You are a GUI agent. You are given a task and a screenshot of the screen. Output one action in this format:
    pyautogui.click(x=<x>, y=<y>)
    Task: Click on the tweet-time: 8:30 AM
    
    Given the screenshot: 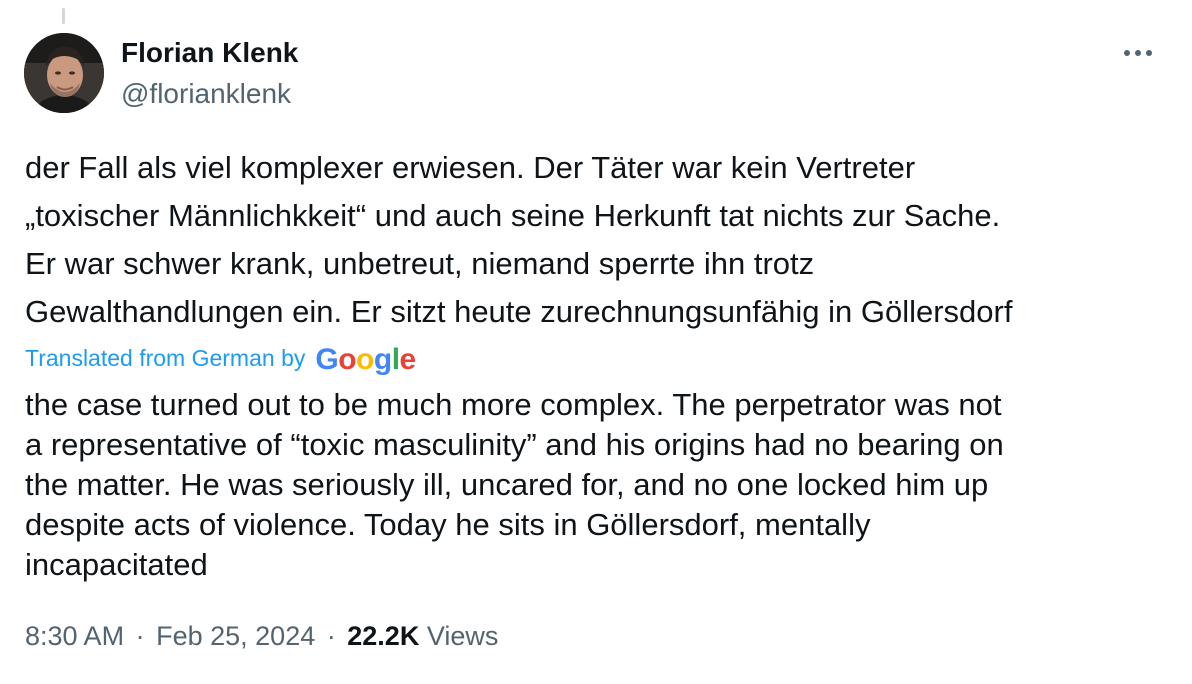 What is the action you would take?
    pyautogui.click(x=74, y=636)
    